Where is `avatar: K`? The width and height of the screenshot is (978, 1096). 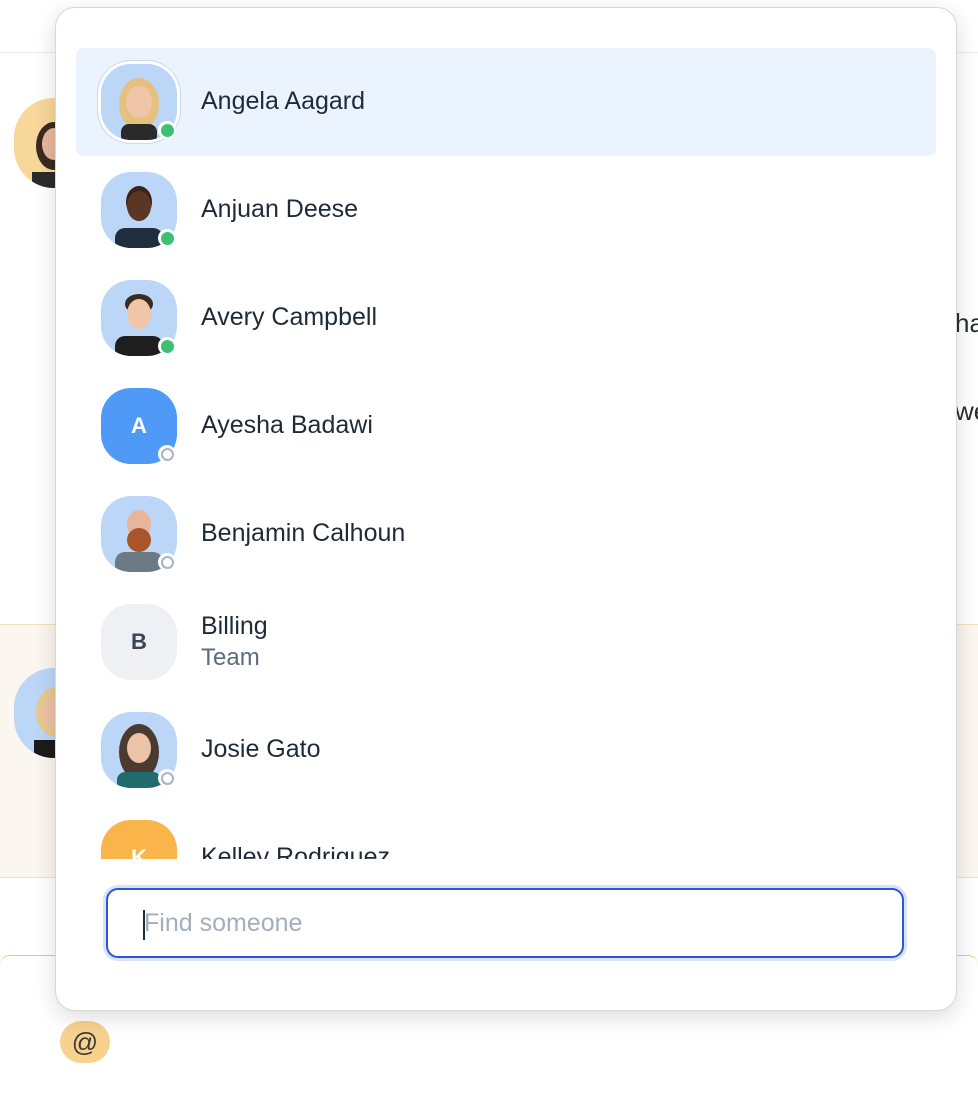
avatar: K is located at coordinates (139, 839).